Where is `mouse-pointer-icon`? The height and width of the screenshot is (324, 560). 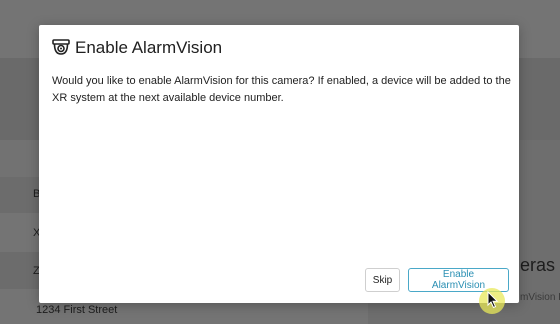 mouse-pointer-icon is located at coordinates (493, 300).